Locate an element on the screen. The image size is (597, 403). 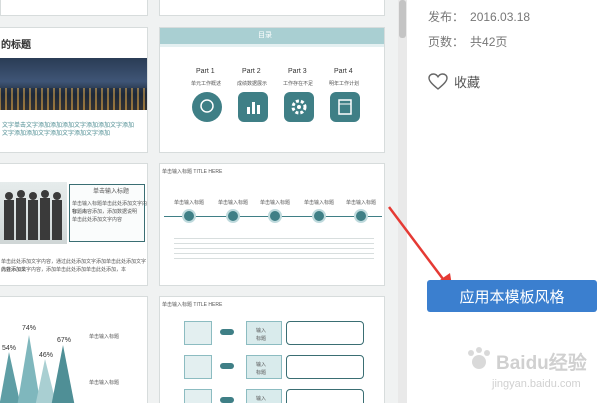
panel-text: 标题内容添加，添加数据说明 is located at coordinates (105, 212).